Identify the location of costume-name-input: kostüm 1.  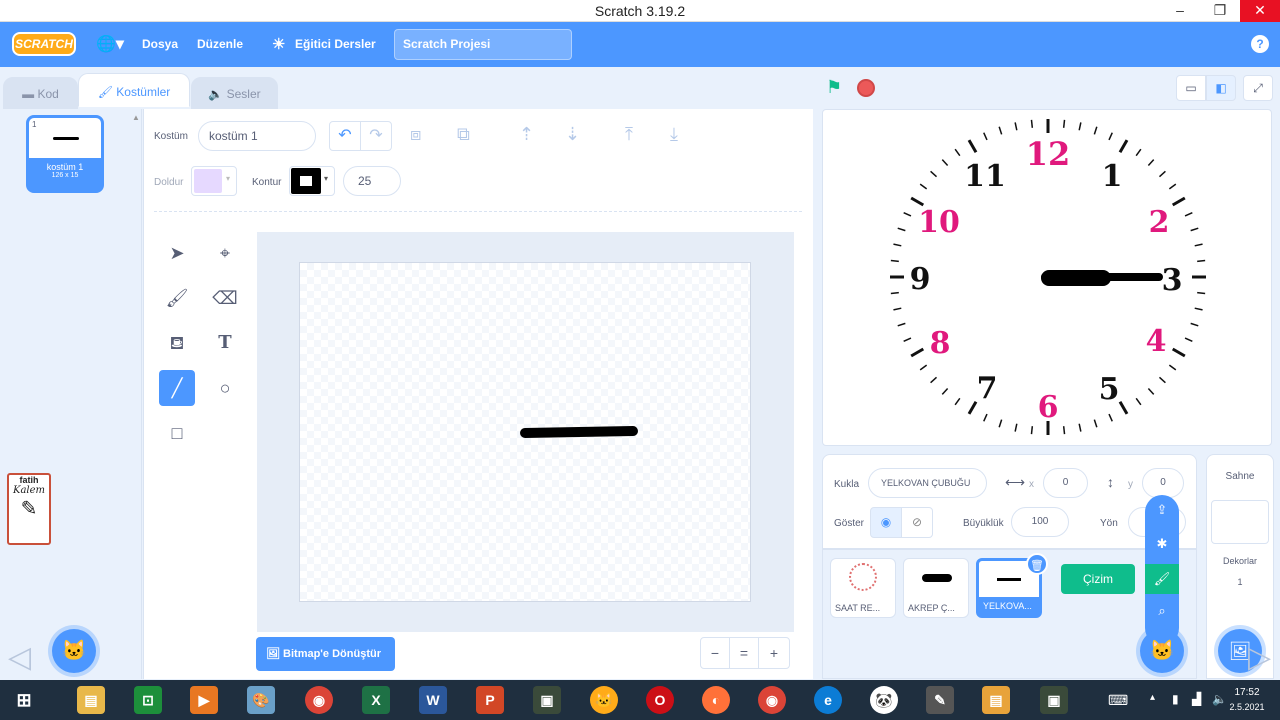
(257, 136).